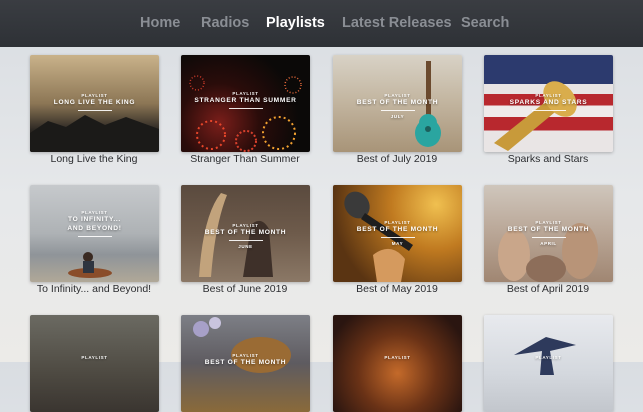  I want to click on playlist-tile-best-of-july-2019: PLAYLIST BEST OF THE MONTH JULY, so click(397, 103).